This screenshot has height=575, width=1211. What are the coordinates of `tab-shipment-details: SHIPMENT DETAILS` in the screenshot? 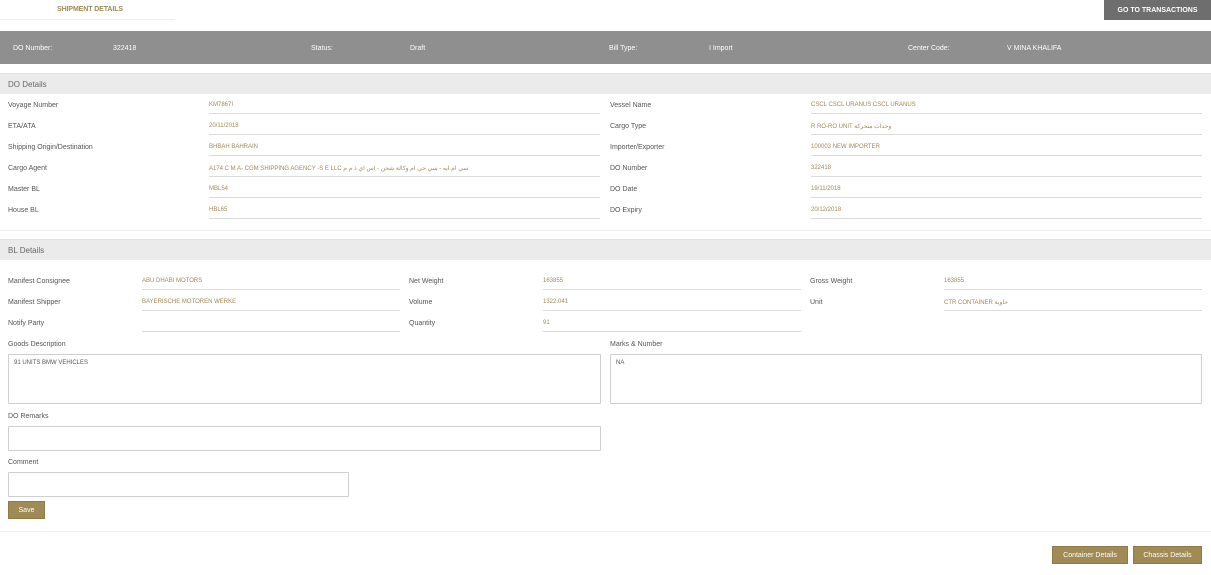 It's located at (87, 10).